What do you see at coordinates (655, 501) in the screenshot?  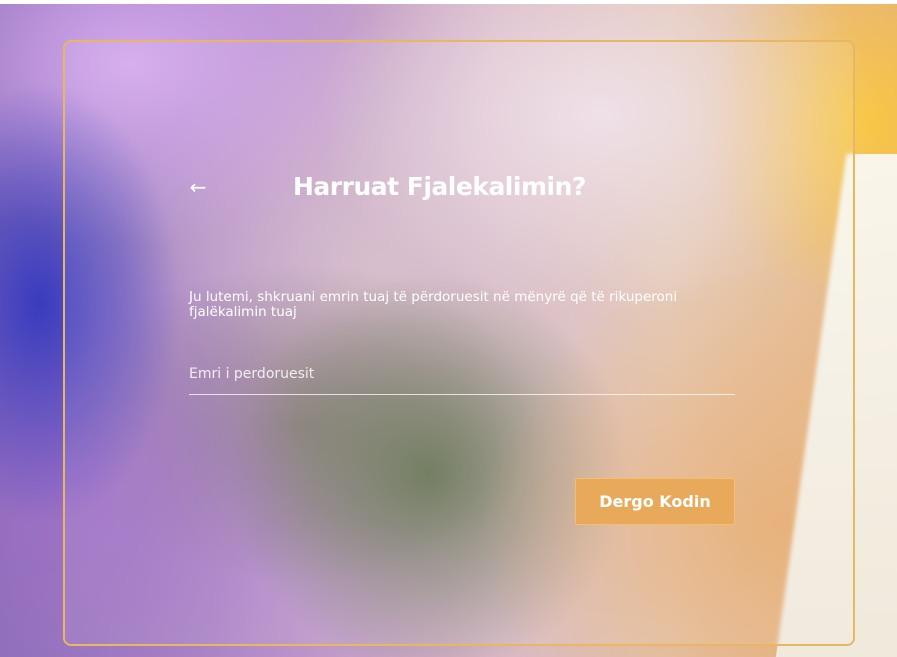 I see `send-code-button: Dergo Kodin` at bounding box center [655, 501].